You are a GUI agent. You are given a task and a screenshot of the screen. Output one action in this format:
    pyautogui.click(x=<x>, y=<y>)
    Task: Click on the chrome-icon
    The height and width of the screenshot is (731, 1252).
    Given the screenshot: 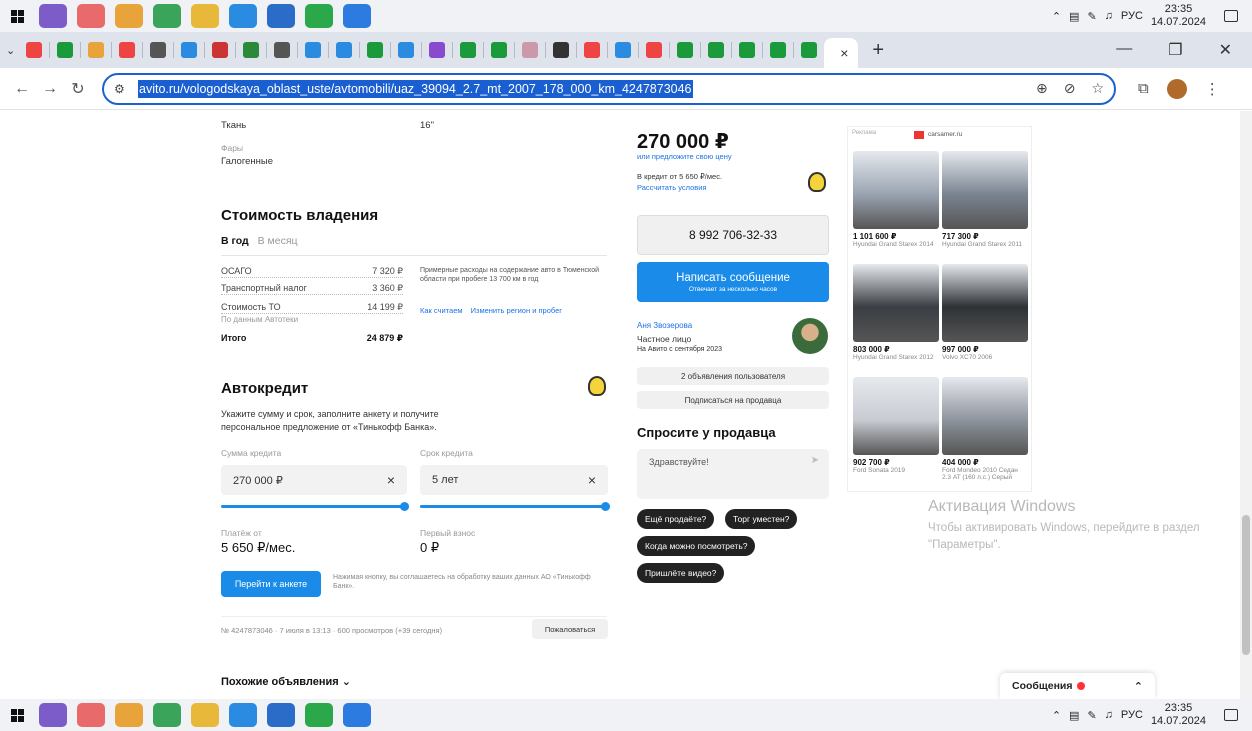 What is the action you would take?
    pyautogui.click(x=129, y=16)
    